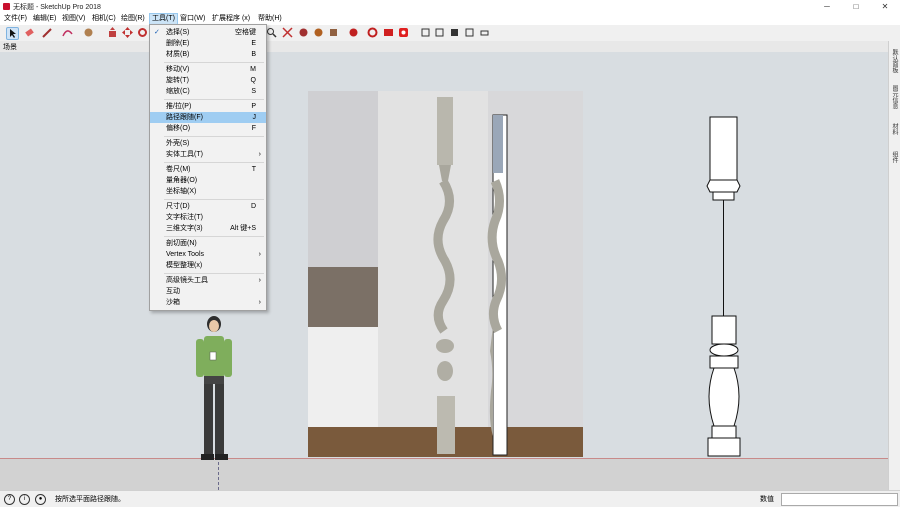 This screenshot has width=900, height=507. I want to click on menu-help: 帮助(H), so click(270, 19).